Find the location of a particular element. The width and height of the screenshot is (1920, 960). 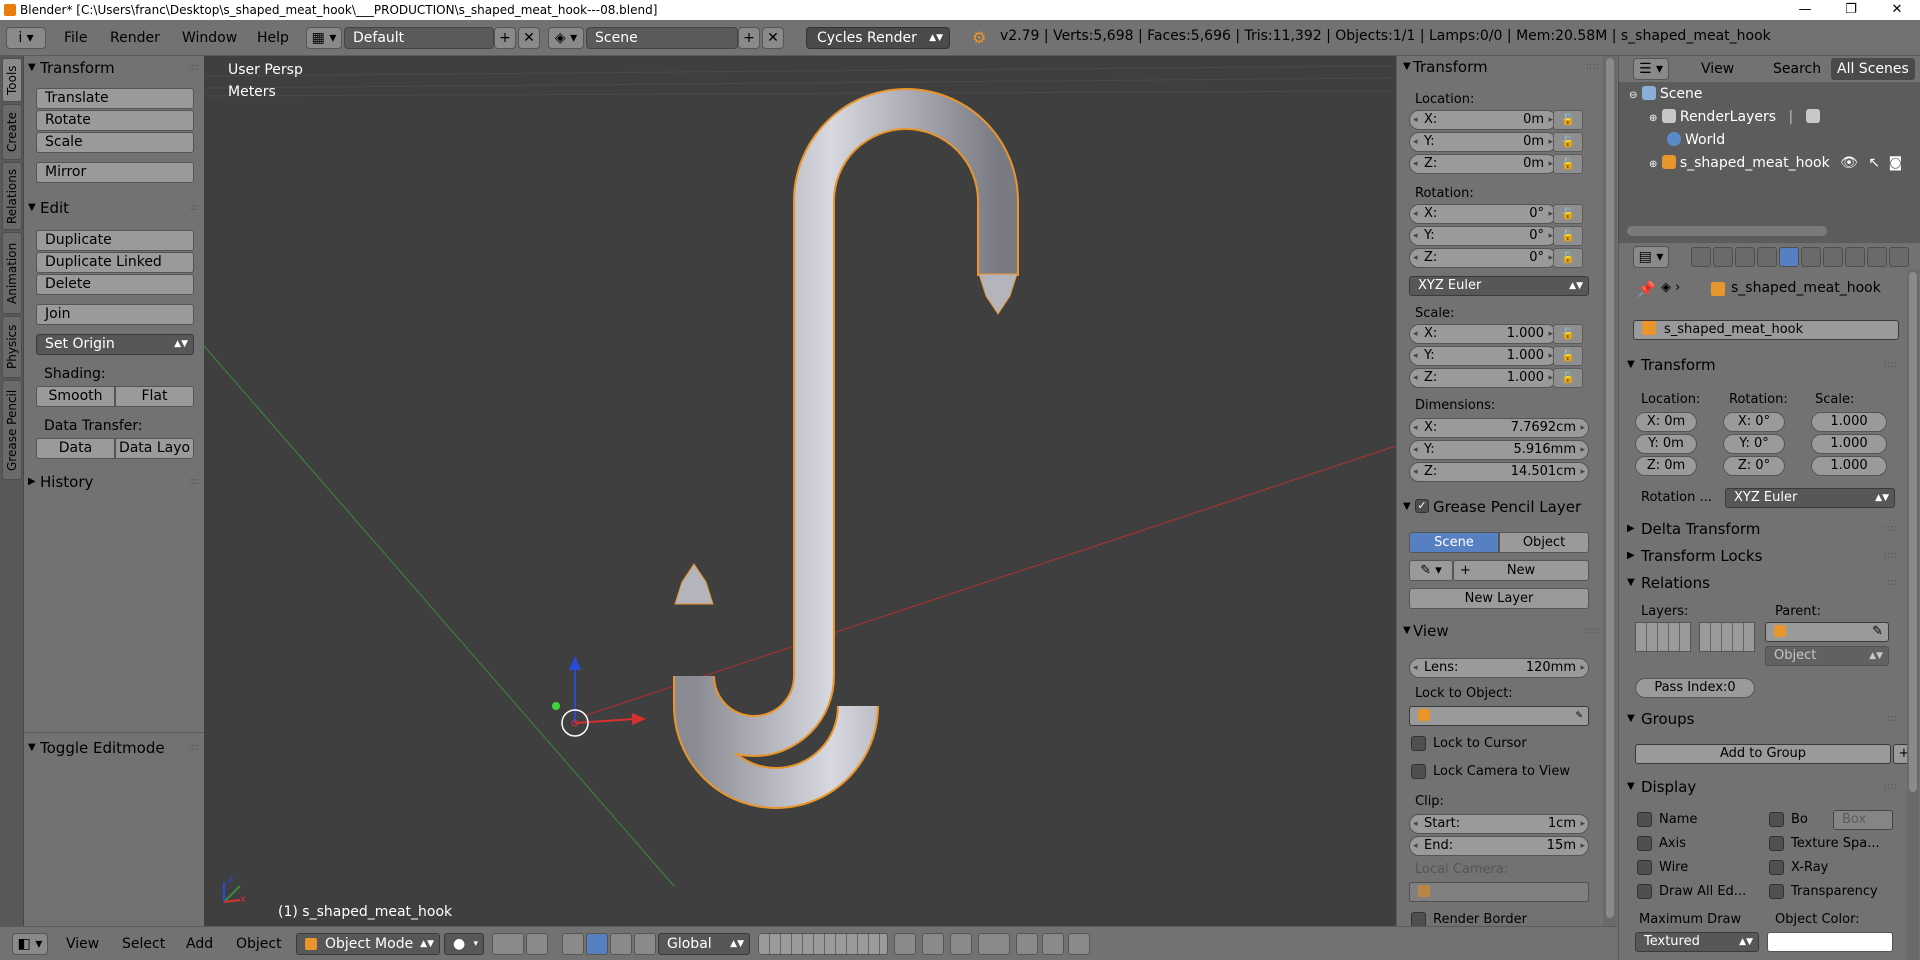

n-panel-scrollbar is located at coordinates (1610, 491).